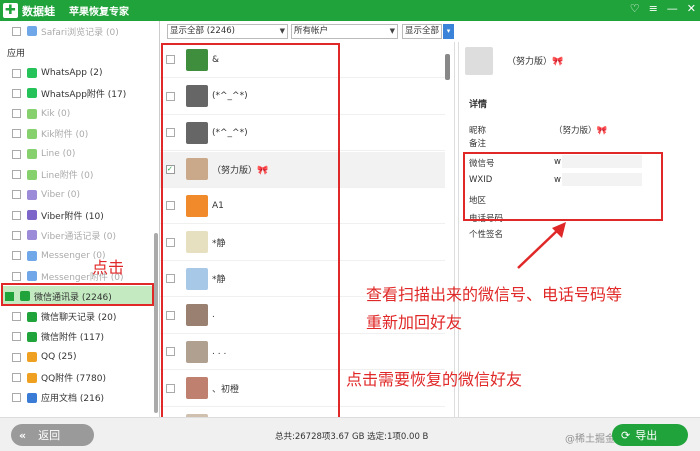 Image resolution: width=700 pixels, height=451 pixels. Describe the element at coordinates (99, 12) in the screenshot. I see `app-subtitle: 苹果恢复专家` at that location.